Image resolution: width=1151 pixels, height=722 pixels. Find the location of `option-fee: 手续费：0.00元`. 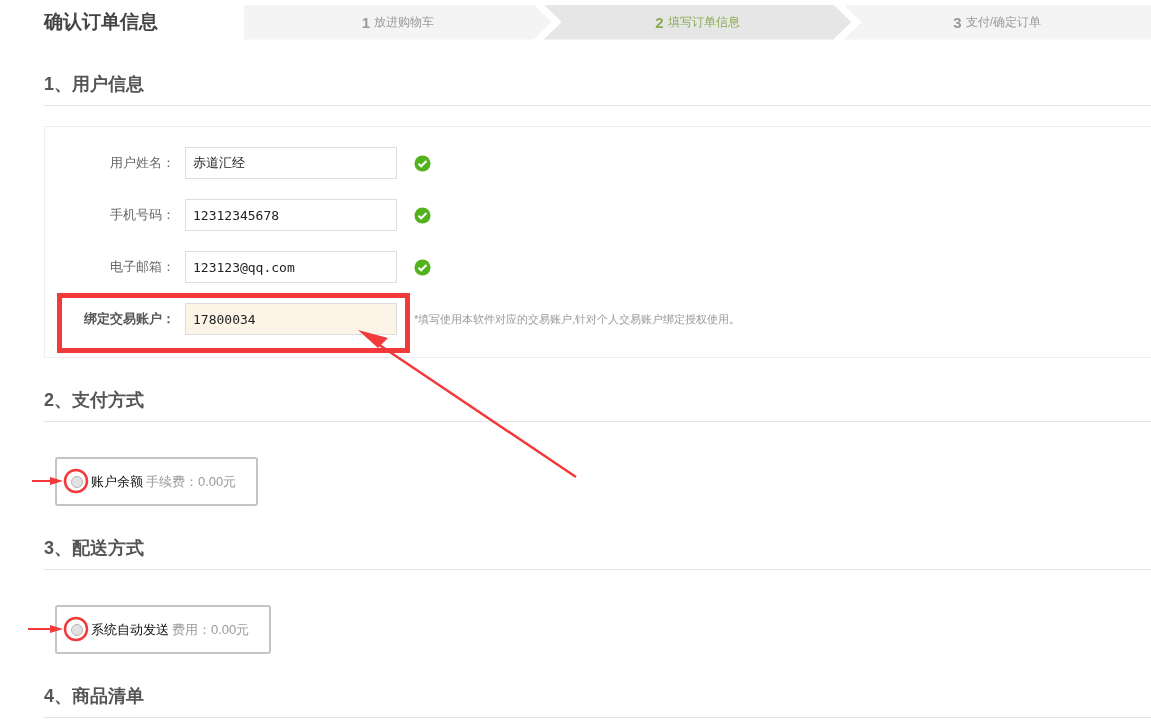

option-fee: 手续费：0.00元 is located at coordinates (191, 481).